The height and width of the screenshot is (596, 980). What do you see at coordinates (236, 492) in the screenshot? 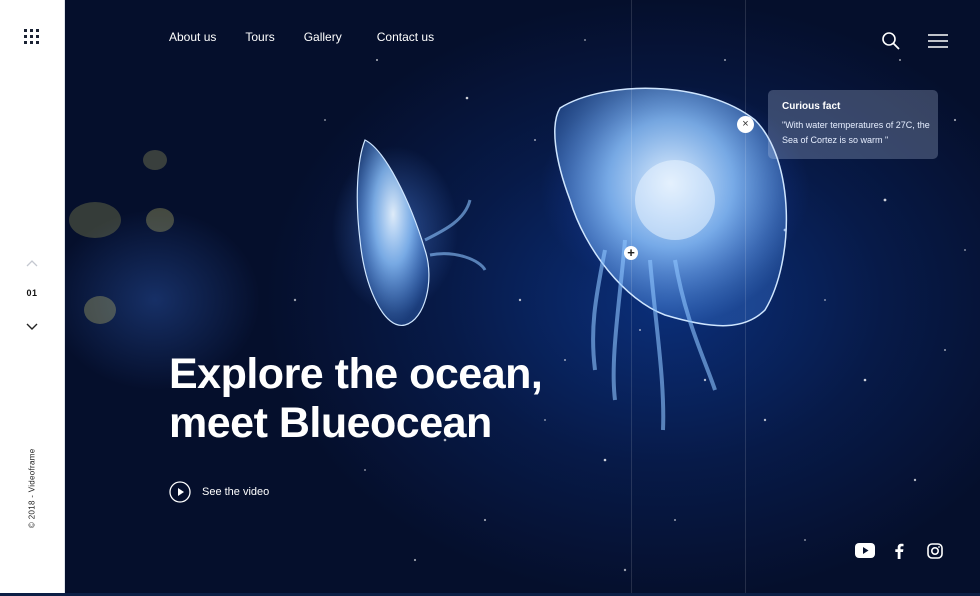
I see `video-label: See the video` at bounding box center [236, 492].